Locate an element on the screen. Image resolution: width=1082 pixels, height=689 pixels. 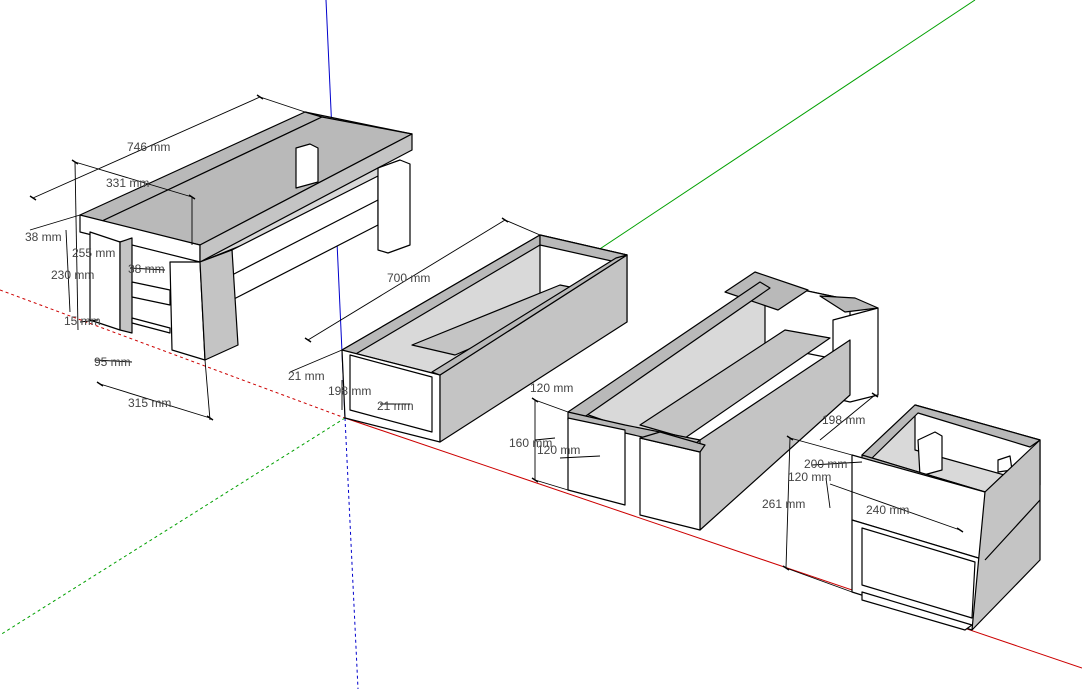
dimline-315-ext is located at coordinates (207, 390).